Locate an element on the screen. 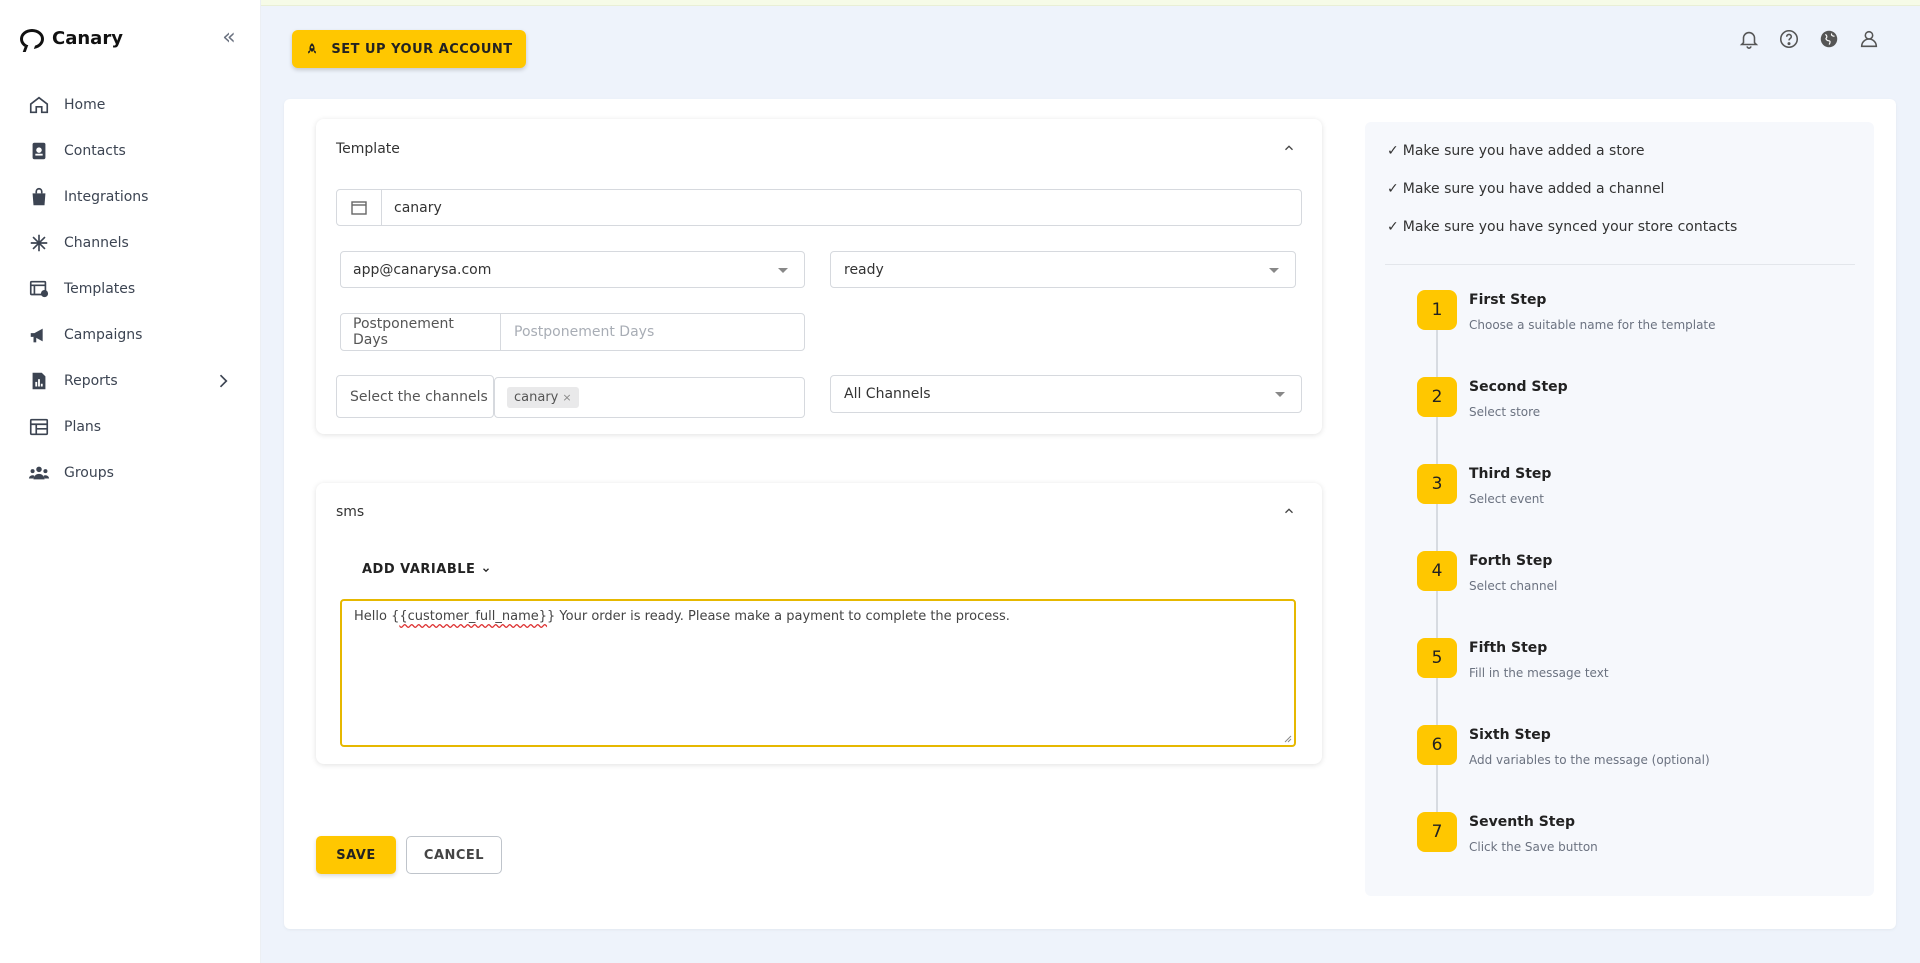  calendar-addon is located at coordinates (359, 207).